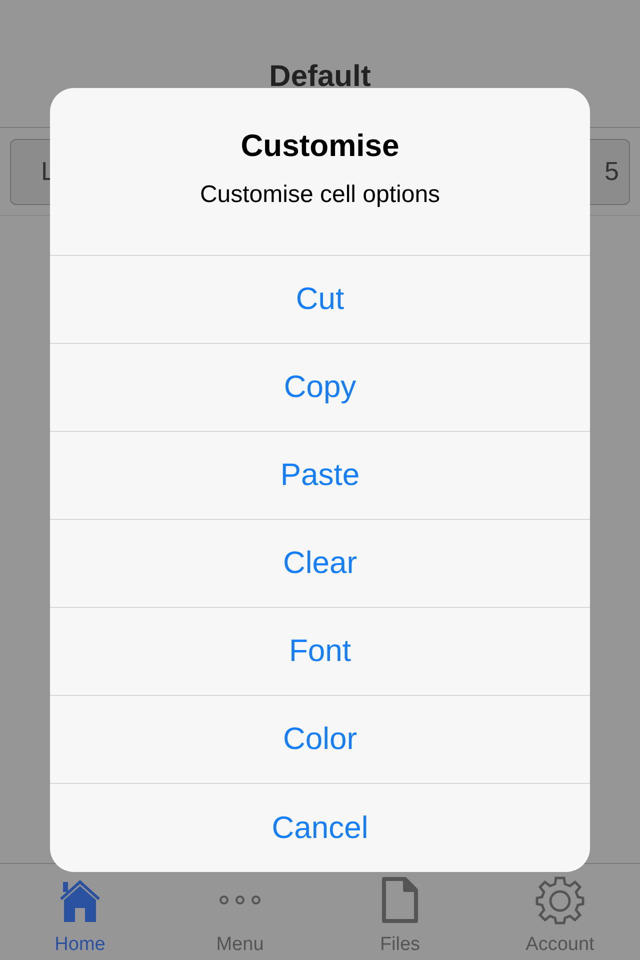 This screenshot has width=640, height=960. I want to click on dialog-action: Cut, so click(320, 300).